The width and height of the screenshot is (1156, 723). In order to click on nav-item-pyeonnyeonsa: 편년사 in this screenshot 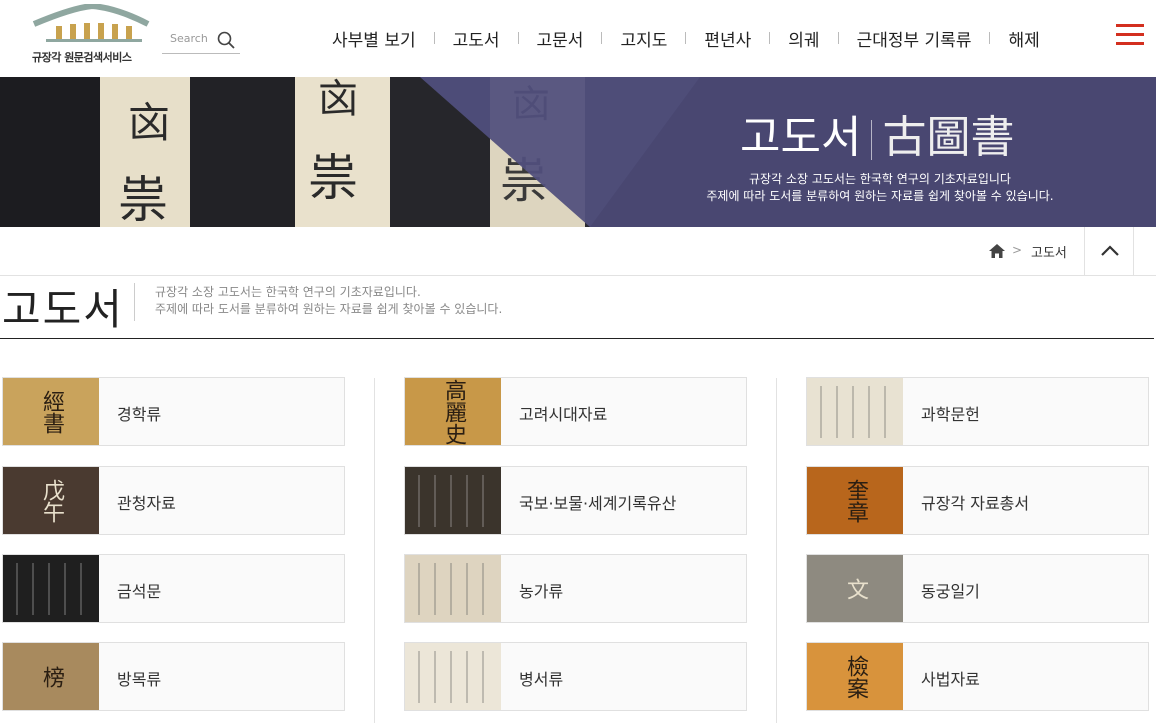, I will do `click(727, 38)`.